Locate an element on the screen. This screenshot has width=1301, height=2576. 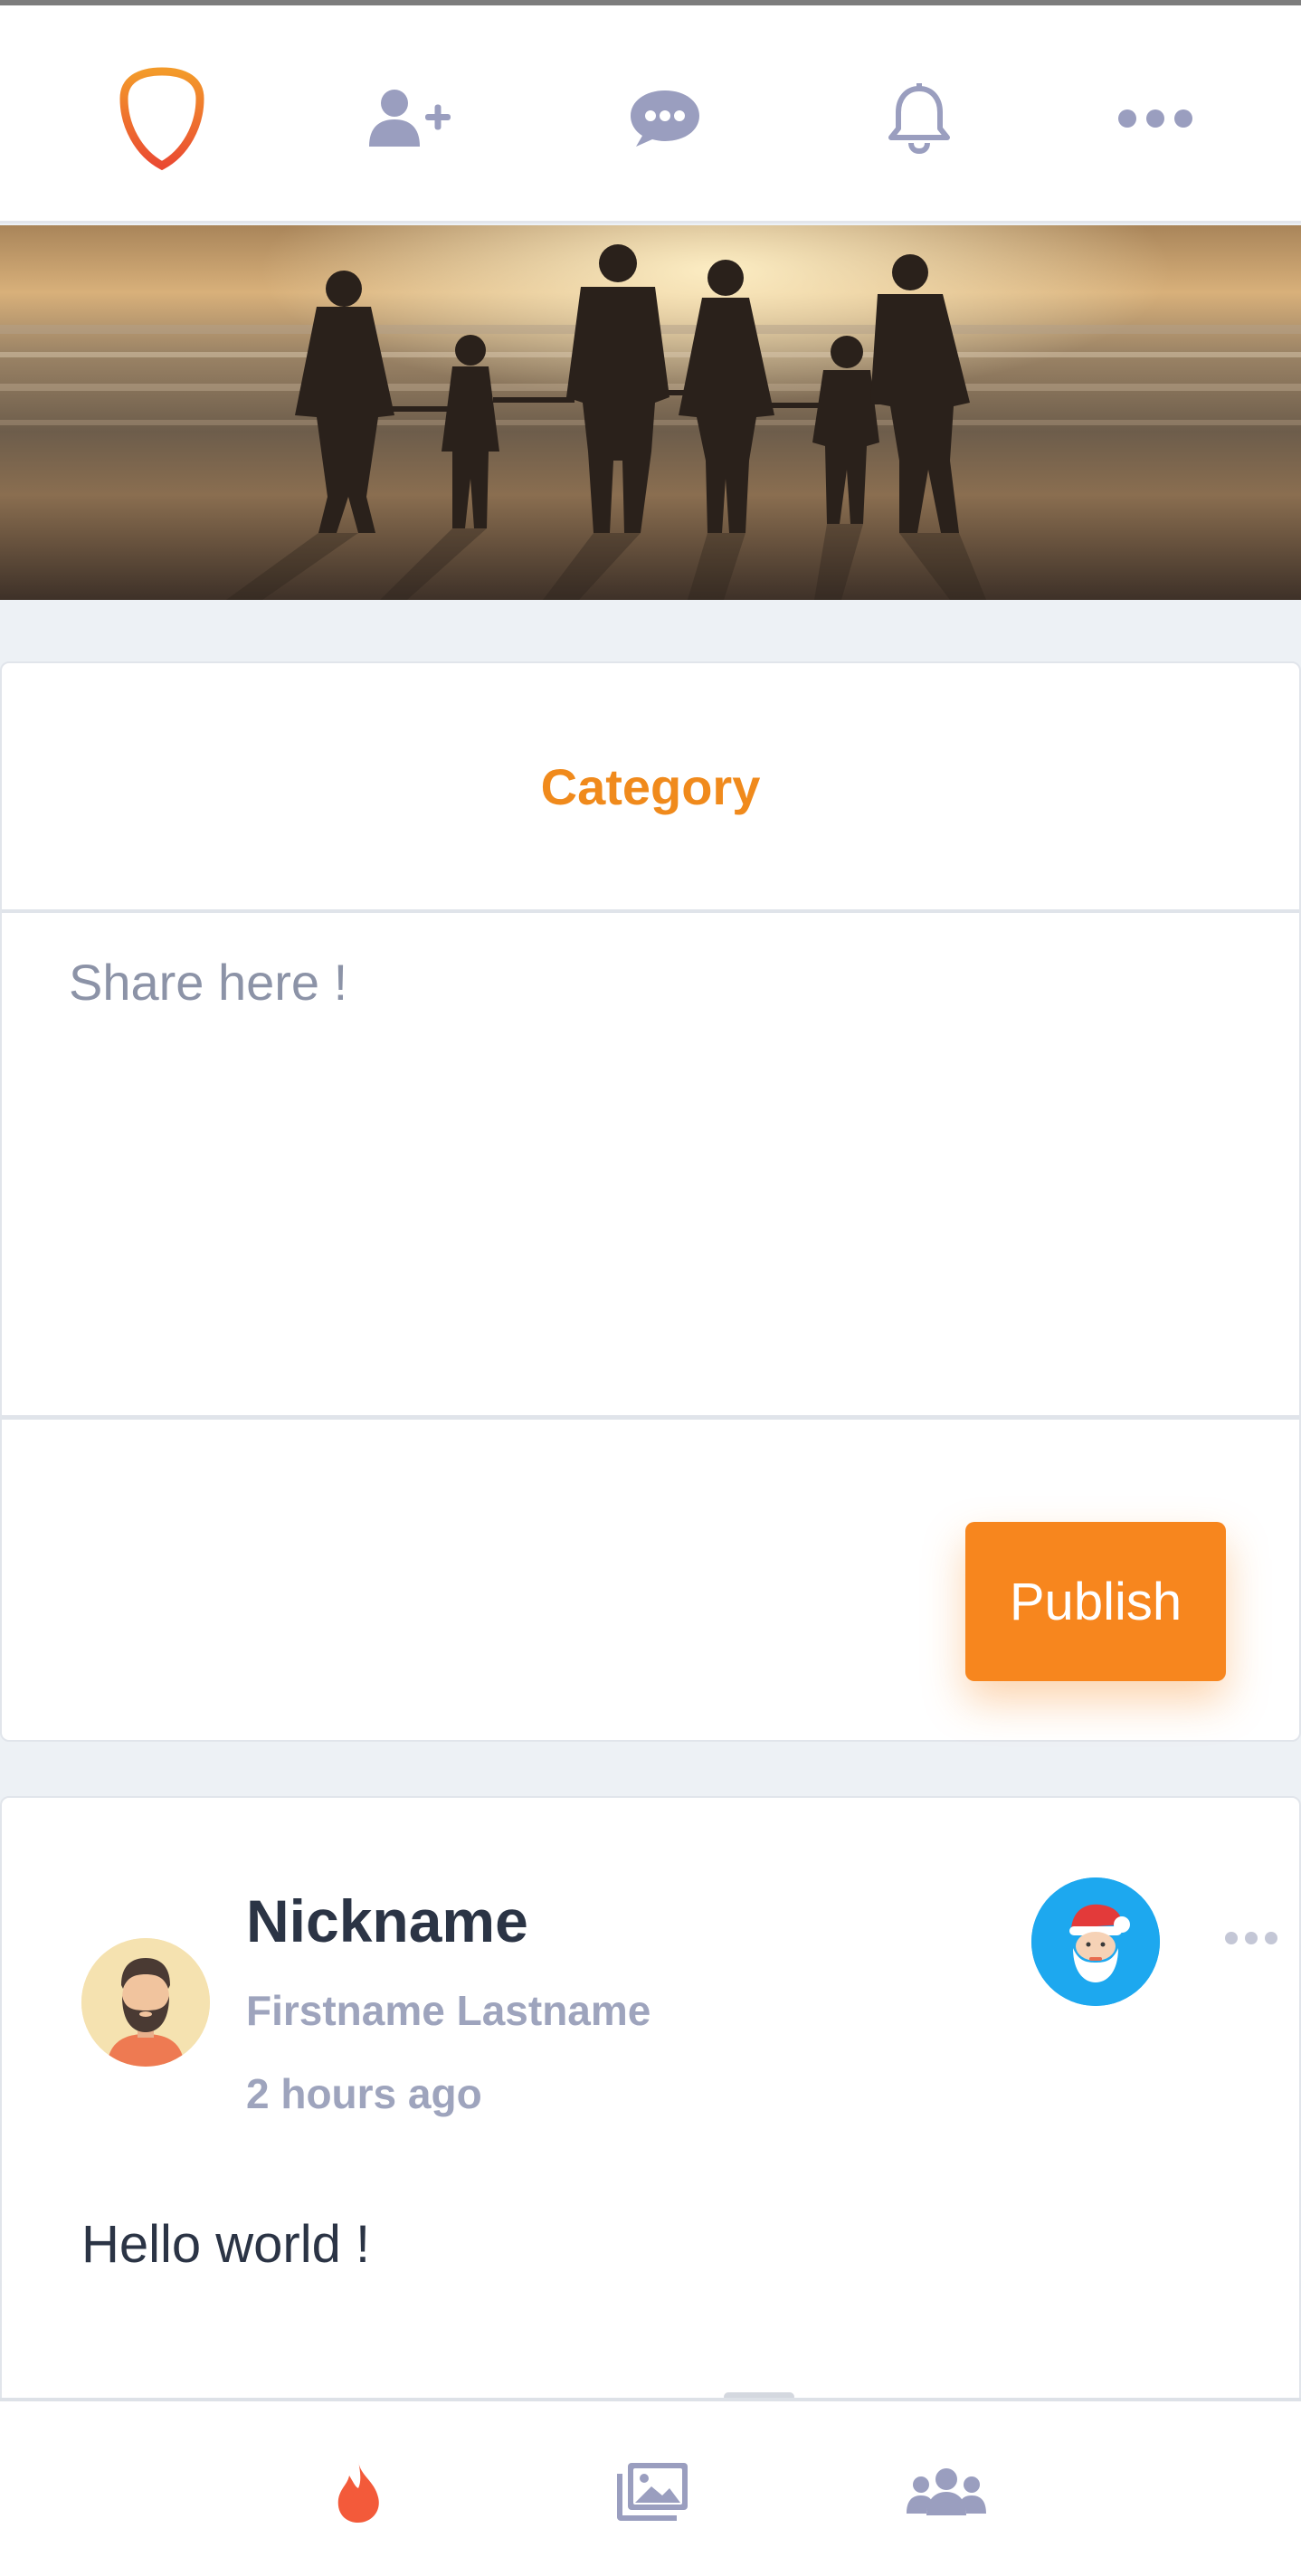
shield-logo-icon is located at coordinates (161, 119).